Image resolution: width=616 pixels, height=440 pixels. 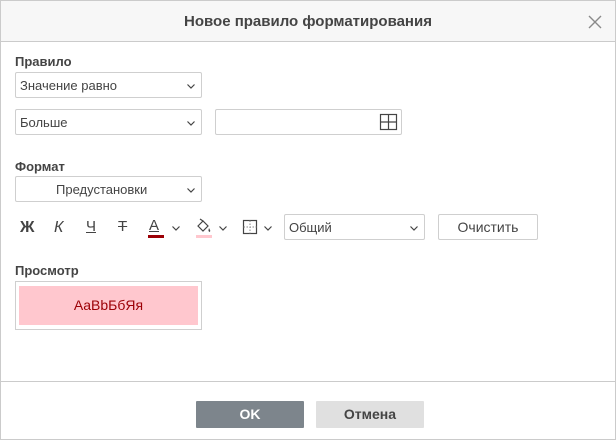 I want to click on bold-button: Ж, so click(x=28, y=228).